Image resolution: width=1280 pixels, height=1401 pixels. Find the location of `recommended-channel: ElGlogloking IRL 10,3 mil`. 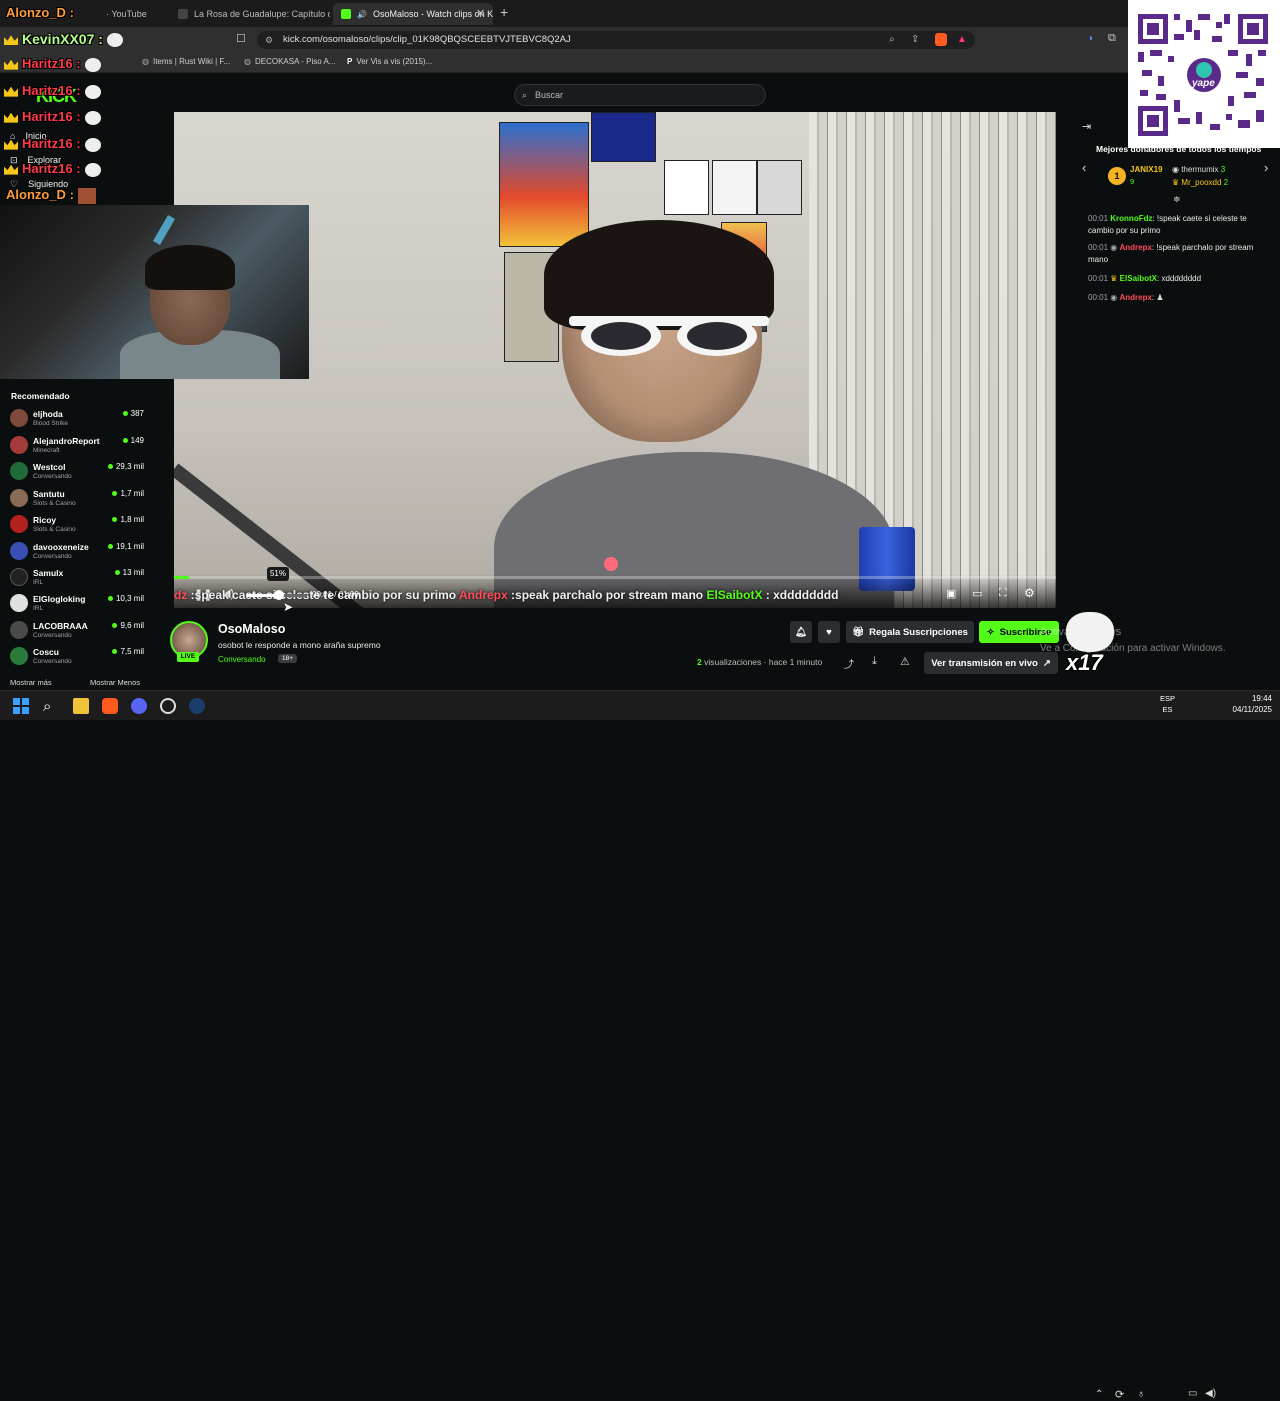

recommended-channel: ElGlogloking IRL 10,3 mil is located at coordinates (77, 603).